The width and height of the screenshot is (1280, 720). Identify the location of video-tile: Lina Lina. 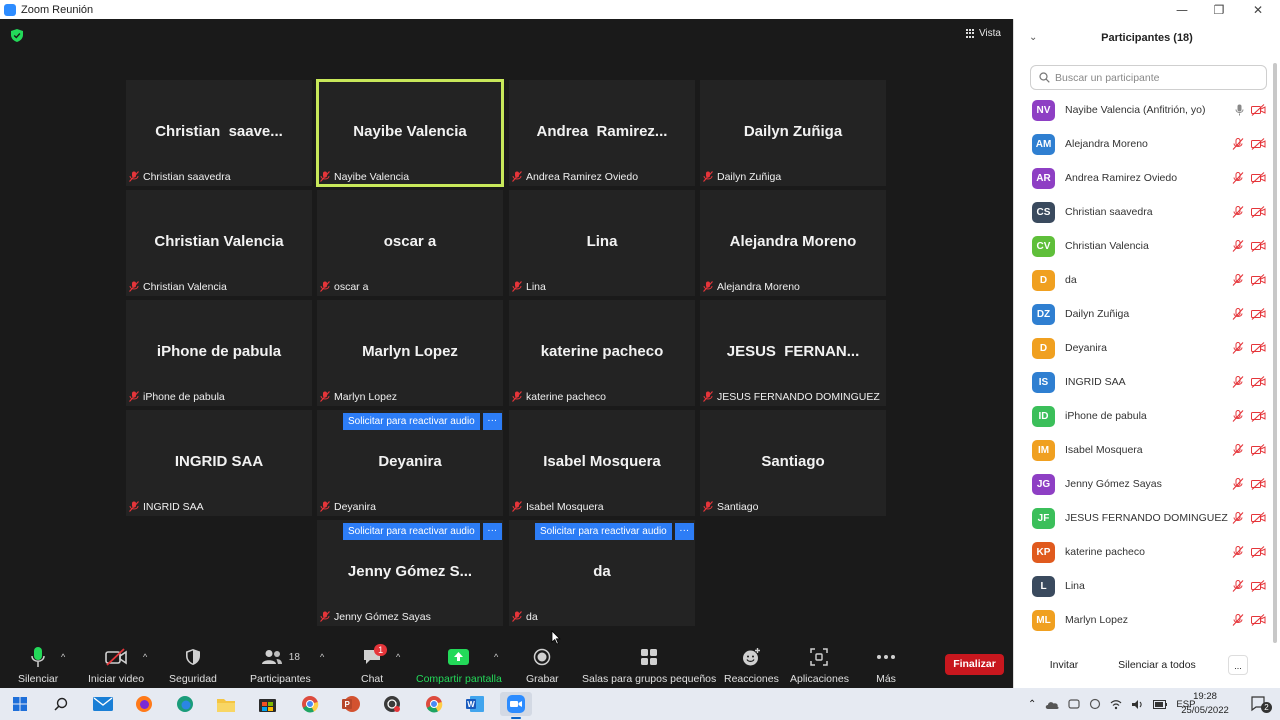
(602, 243).